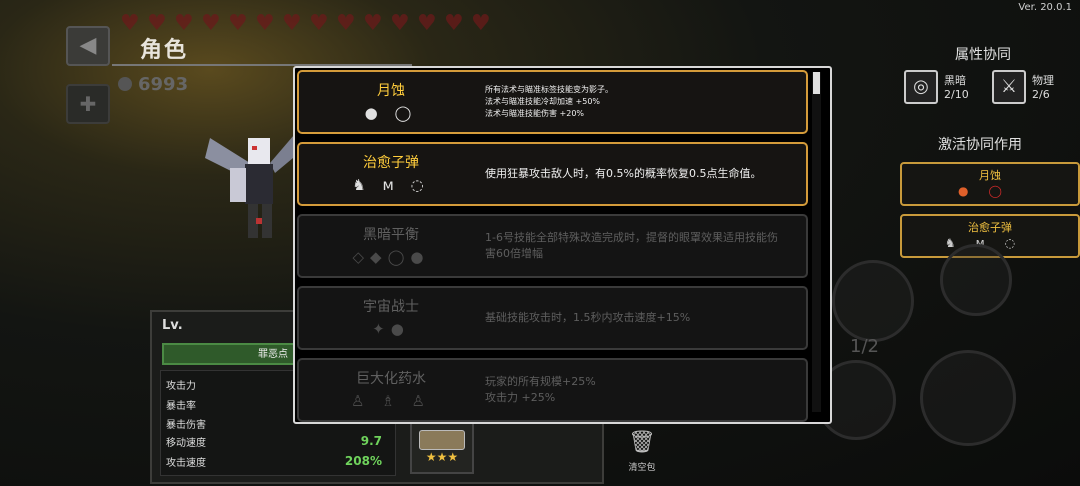 The height and width of the screenshot is (486, 1080). I want to click on stat-label: 攻击速度, so click(186, 463).